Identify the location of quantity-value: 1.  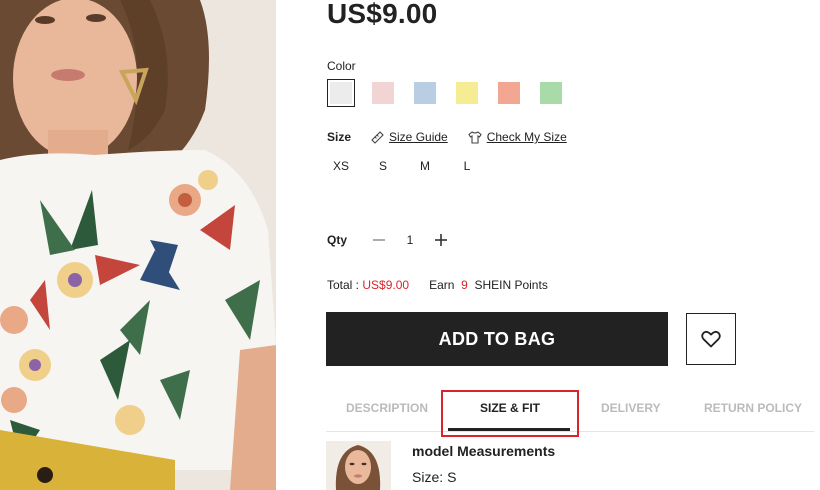
(410, 240).